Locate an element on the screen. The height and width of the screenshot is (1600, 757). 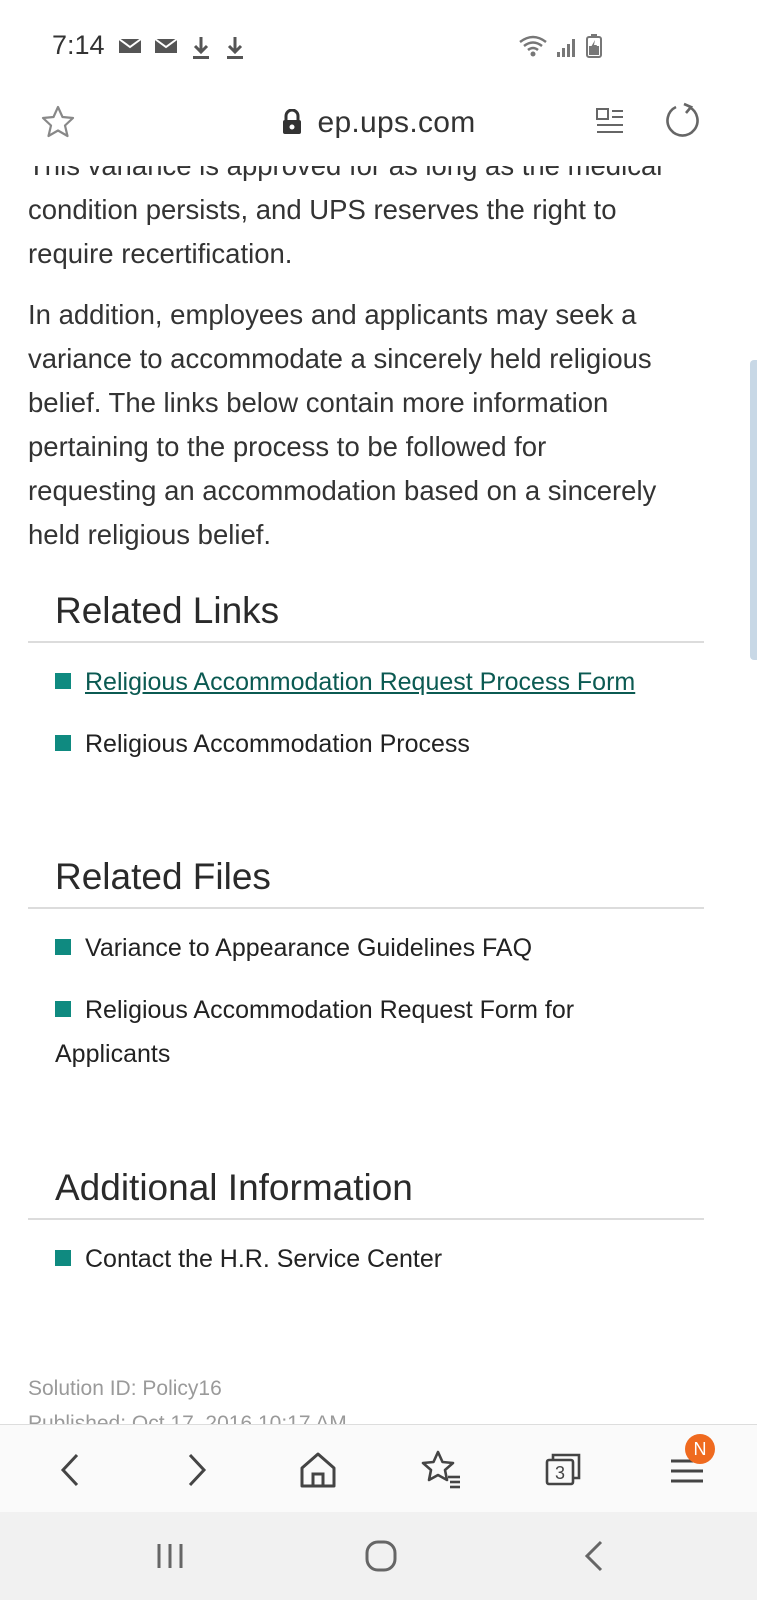
bookmarks-icon is located at coordinates (441, 1470).